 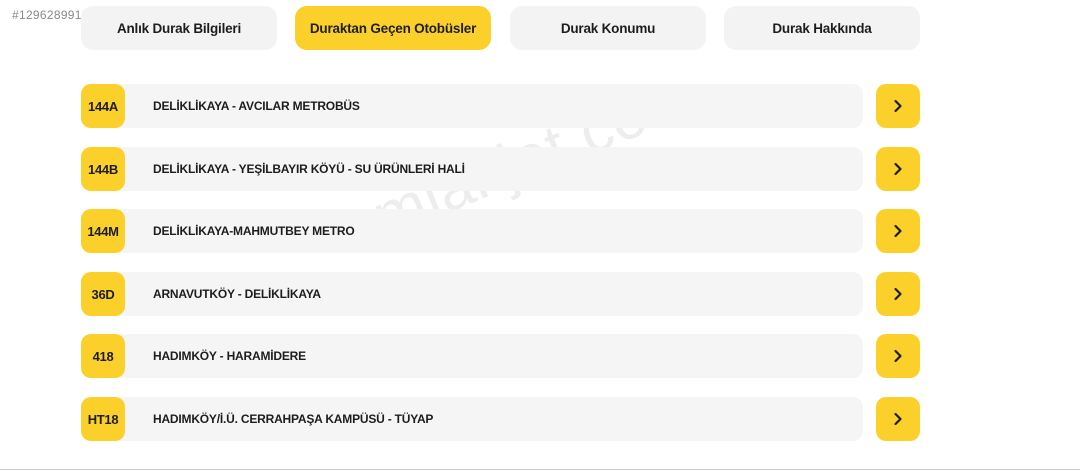 I want to click on listing-id: #1296289912, so click(x=50, y=15).